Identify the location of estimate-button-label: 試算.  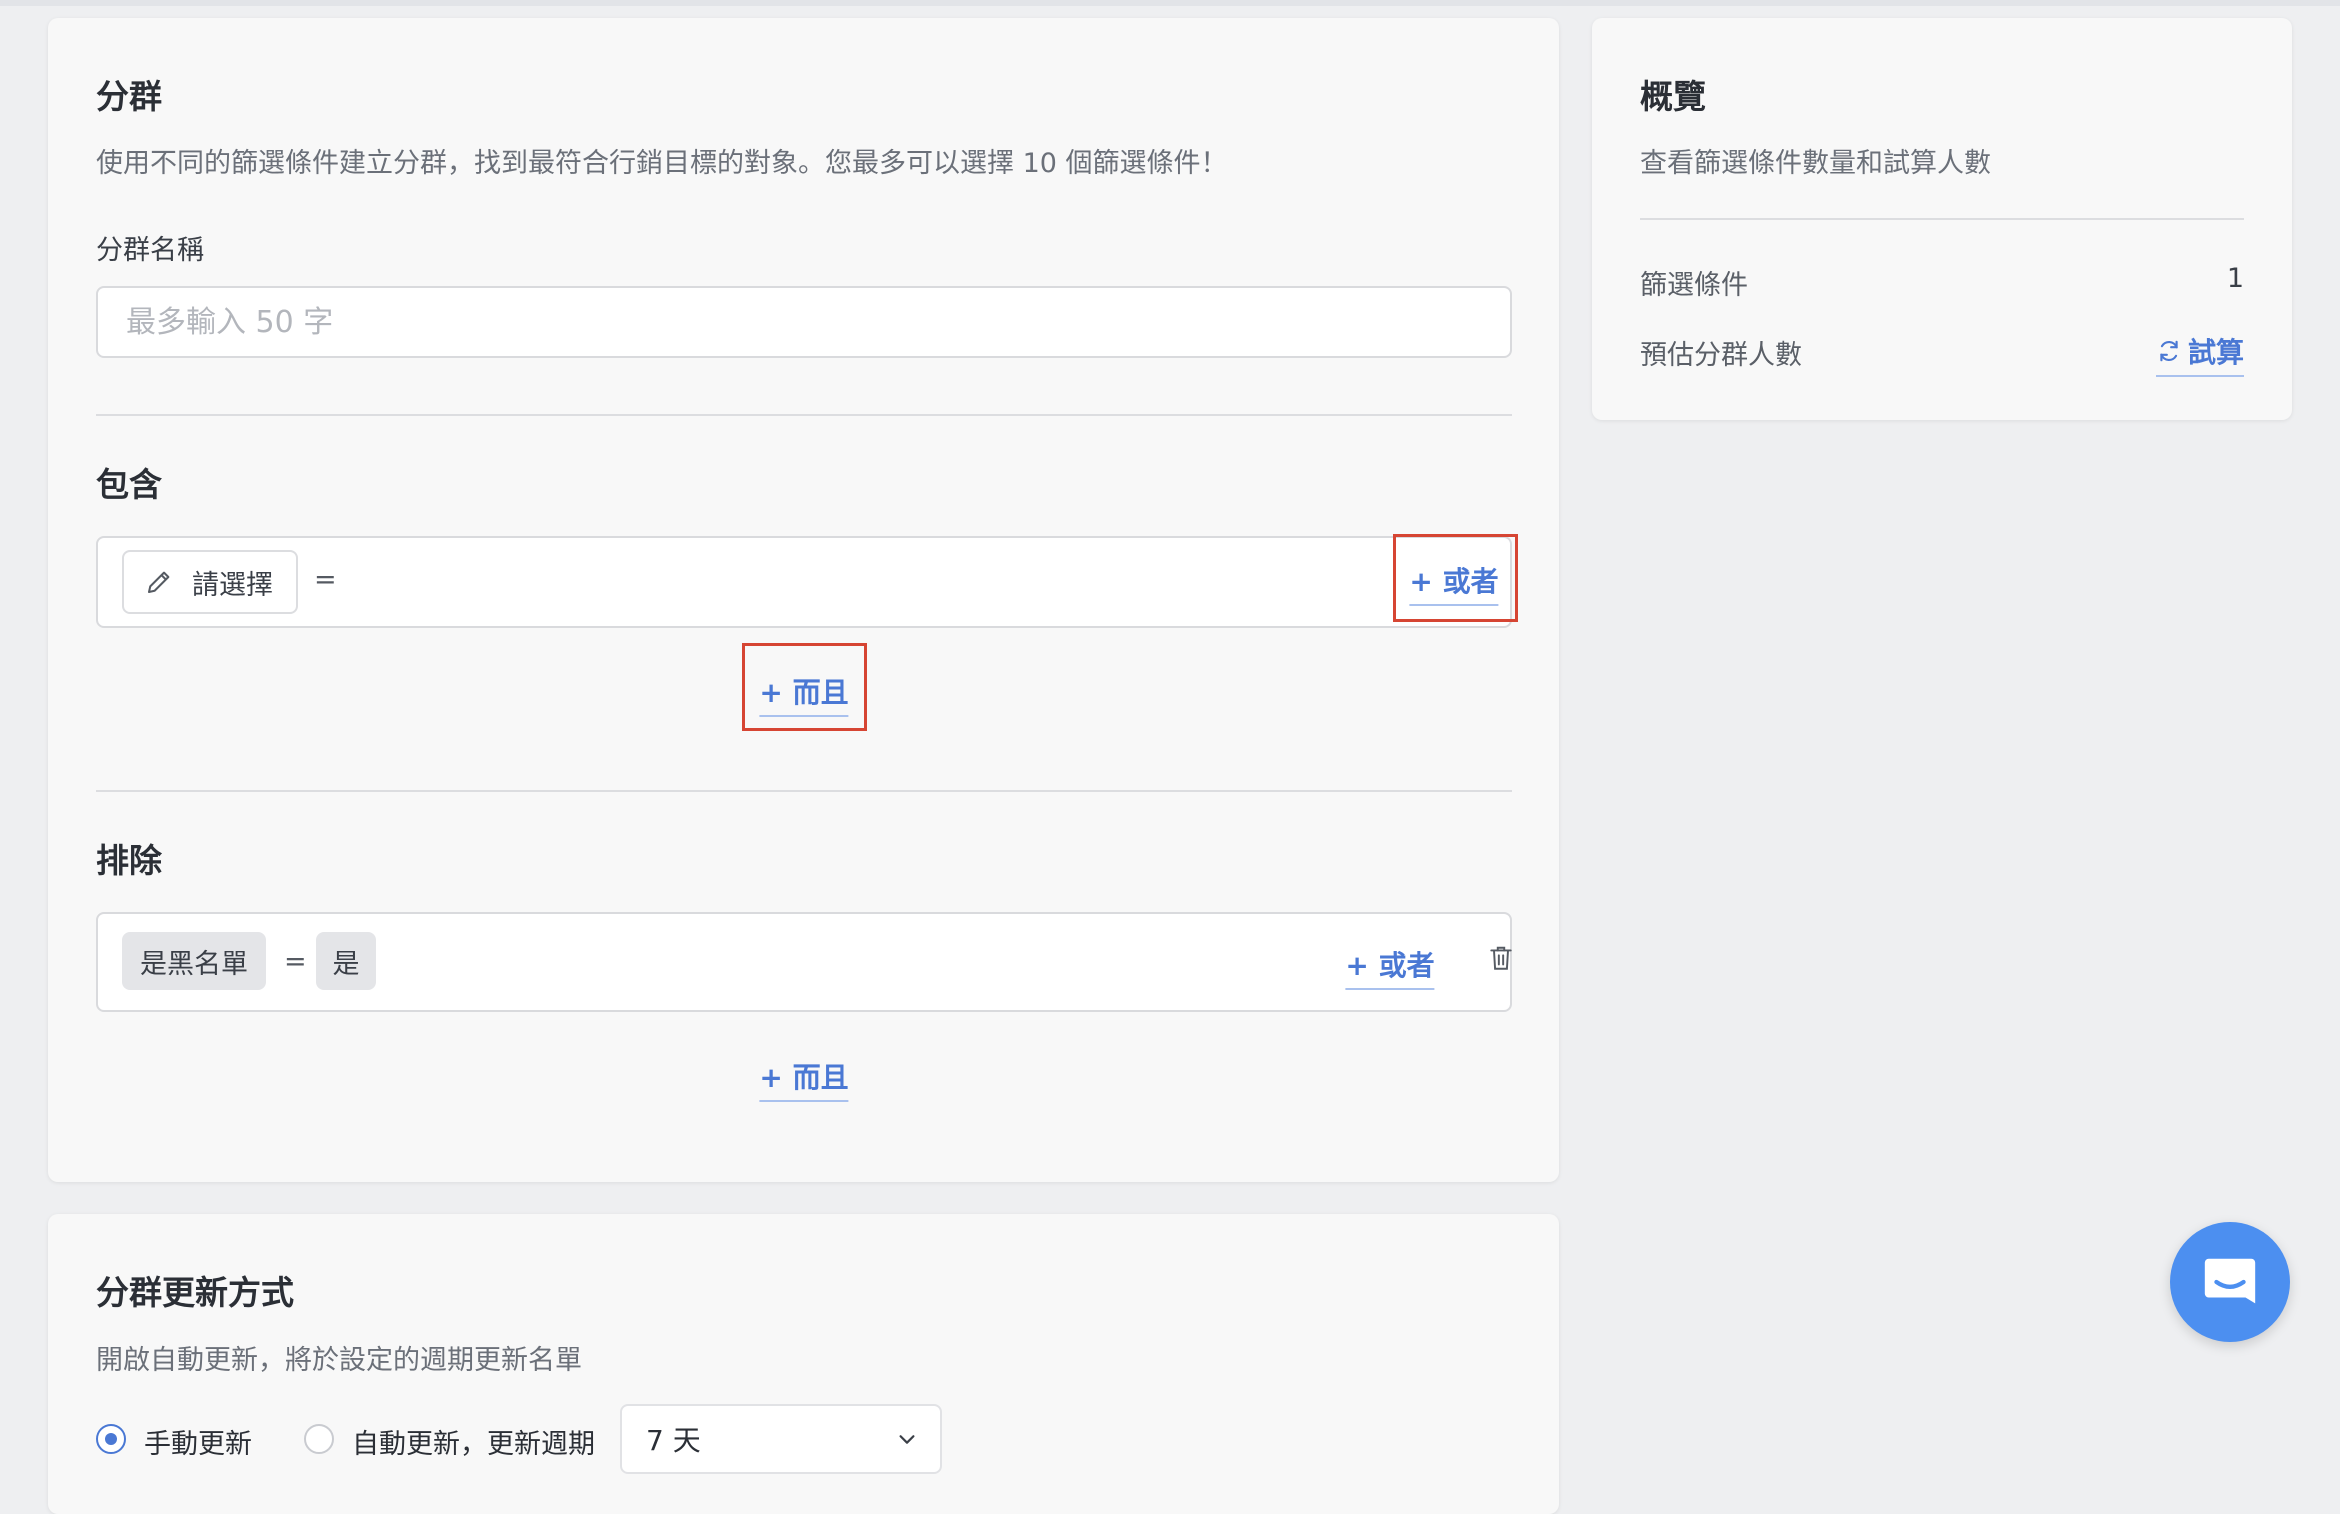
(2215, 352).